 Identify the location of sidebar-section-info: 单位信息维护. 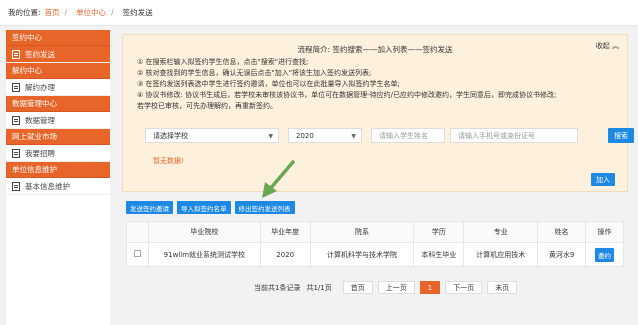
(58, 170).